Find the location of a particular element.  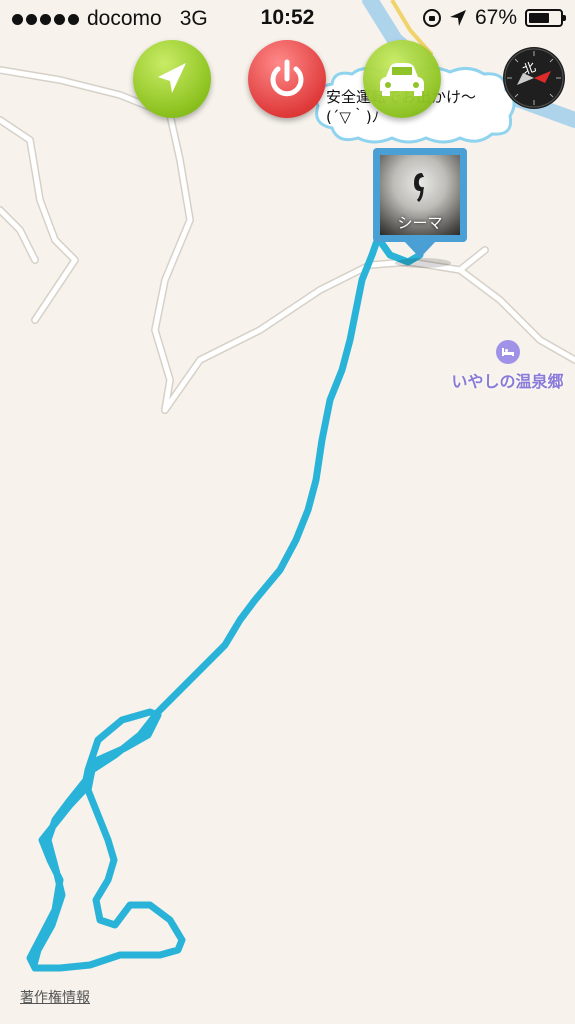

battery-percent: 67% is located at coordinates (495, 17).